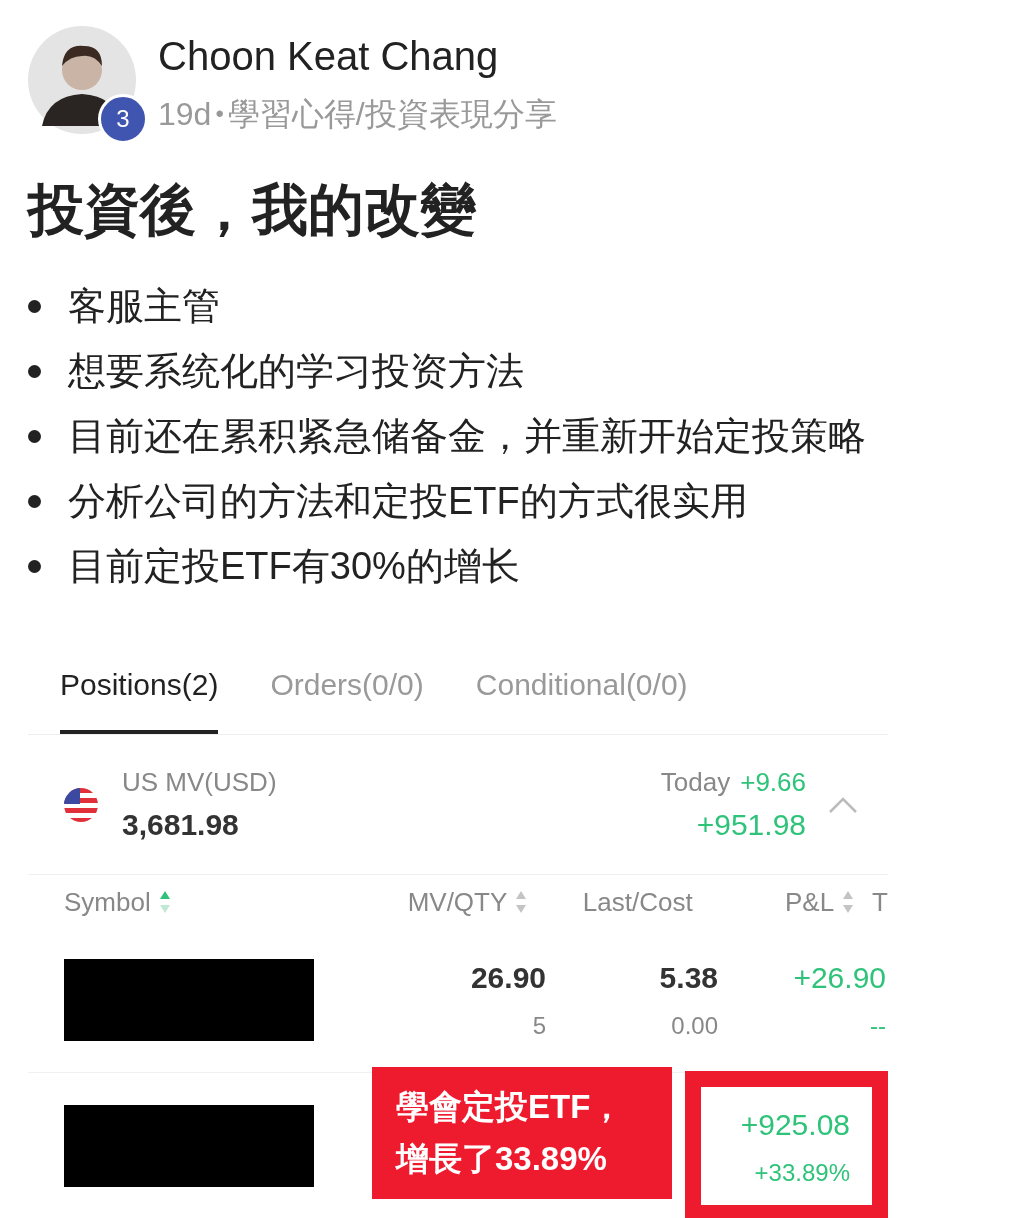 The image size is (1012, 1218). Describe the element at coordinates (510, 1107) in the screenshot. I see `callout-text: 學會定投ETF，` at that location.